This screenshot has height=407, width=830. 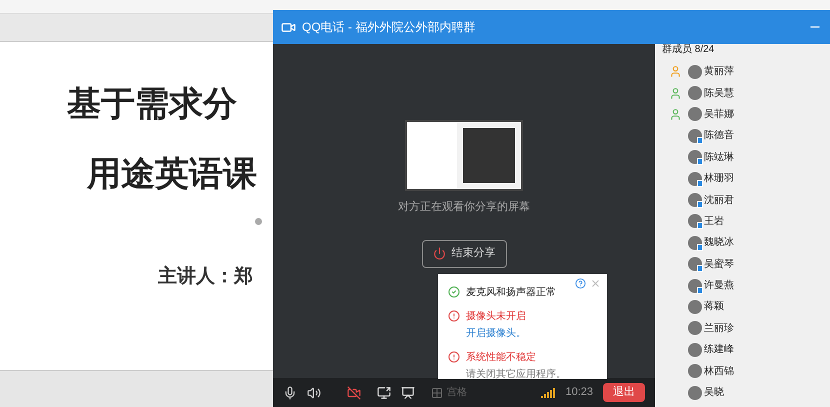 I want to click on member-item: 许曼燕, so click(x=746, y=285).